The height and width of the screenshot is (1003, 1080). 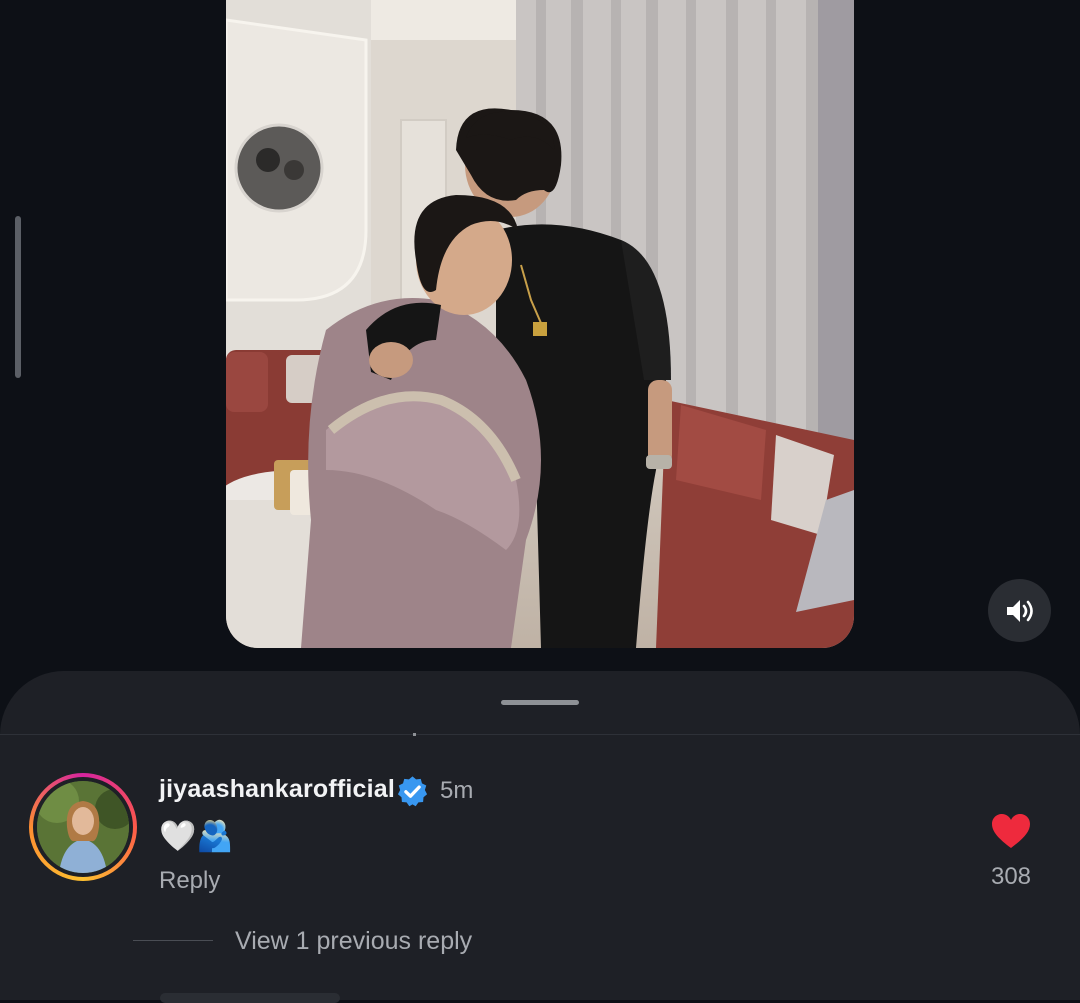 I want to click on view-replies-button: View 1 previous reply, so click(x=353, y=941).